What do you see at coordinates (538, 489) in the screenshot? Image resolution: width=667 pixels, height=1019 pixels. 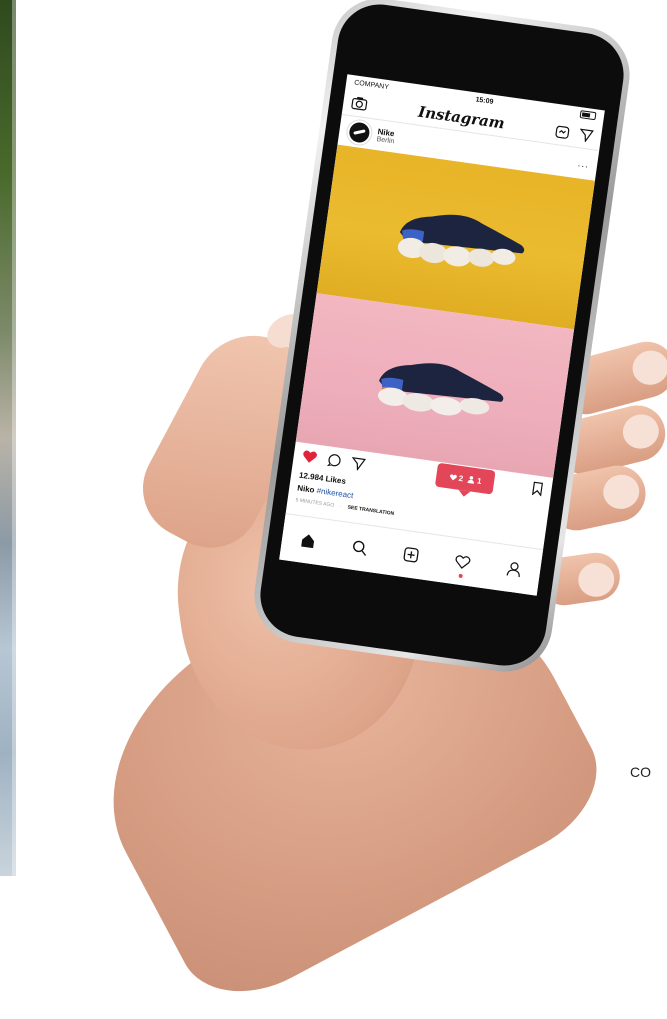 I see `bookmark-icon` at bounding box center [538, 489].